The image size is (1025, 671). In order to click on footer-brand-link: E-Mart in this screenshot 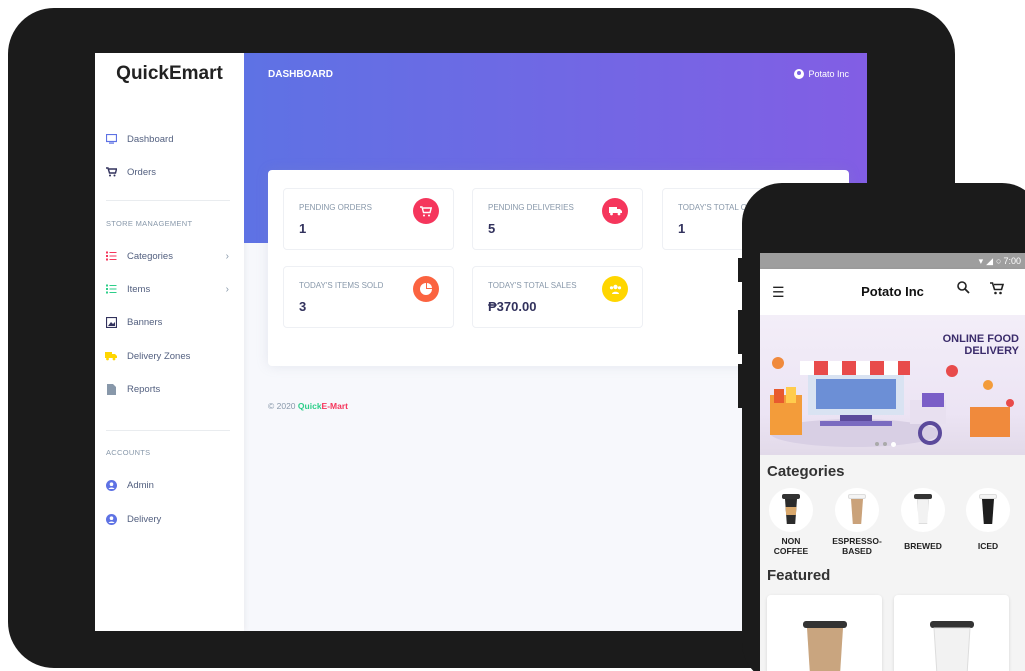, I will do `click(335, 406)`.